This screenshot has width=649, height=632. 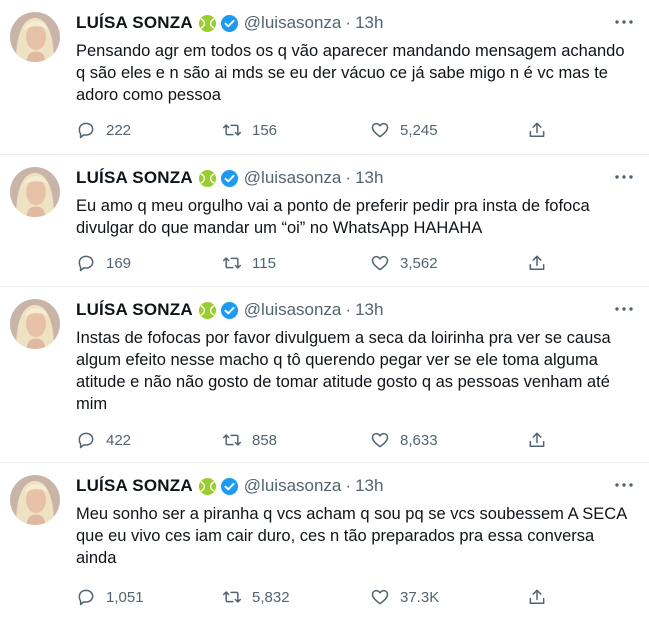 What do you see at coordinates (316, 263) in the screenshot?
I see `tweet-actions: 169 115 3,562` at bounding box center [316, 263].